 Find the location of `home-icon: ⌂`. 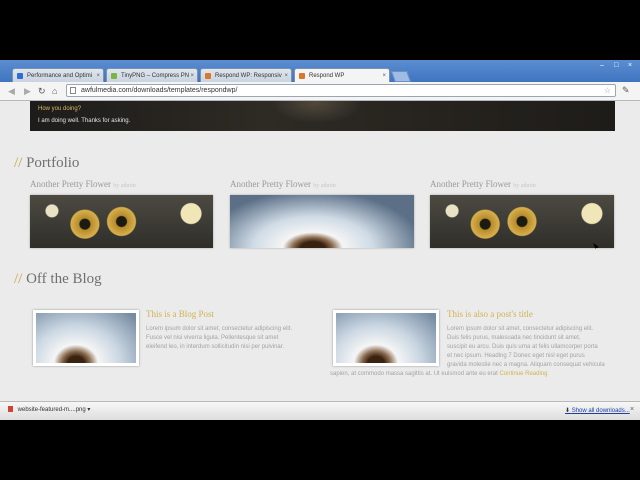

home-icon: ⌂ is located at coordinates (54, 91).